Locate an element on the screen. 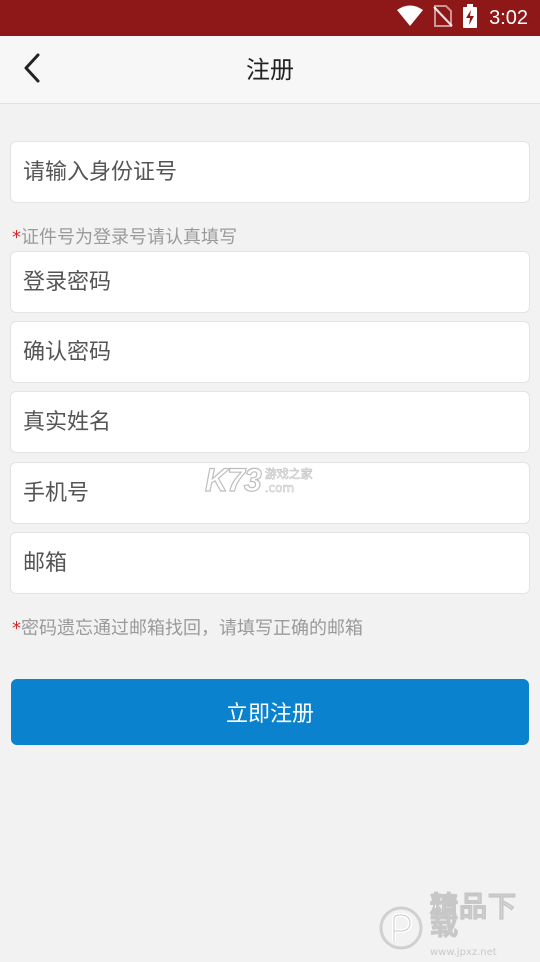  id-number-note: *证件号为登录号请认真填写 is located at coordinates (124, 236).